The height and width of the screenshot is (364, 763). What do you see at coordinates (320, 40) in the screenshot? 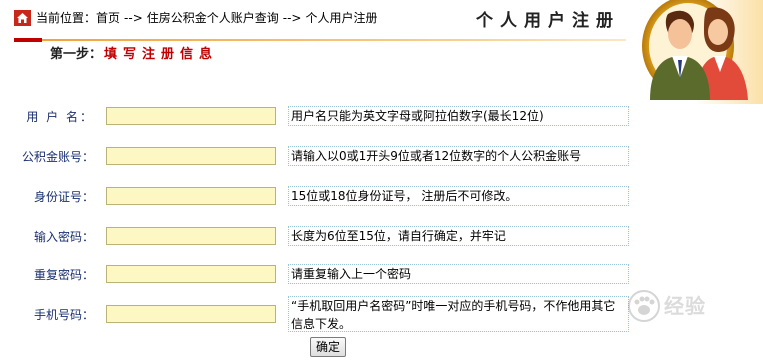
I see `title-divider` at bounding box center [320, 40].